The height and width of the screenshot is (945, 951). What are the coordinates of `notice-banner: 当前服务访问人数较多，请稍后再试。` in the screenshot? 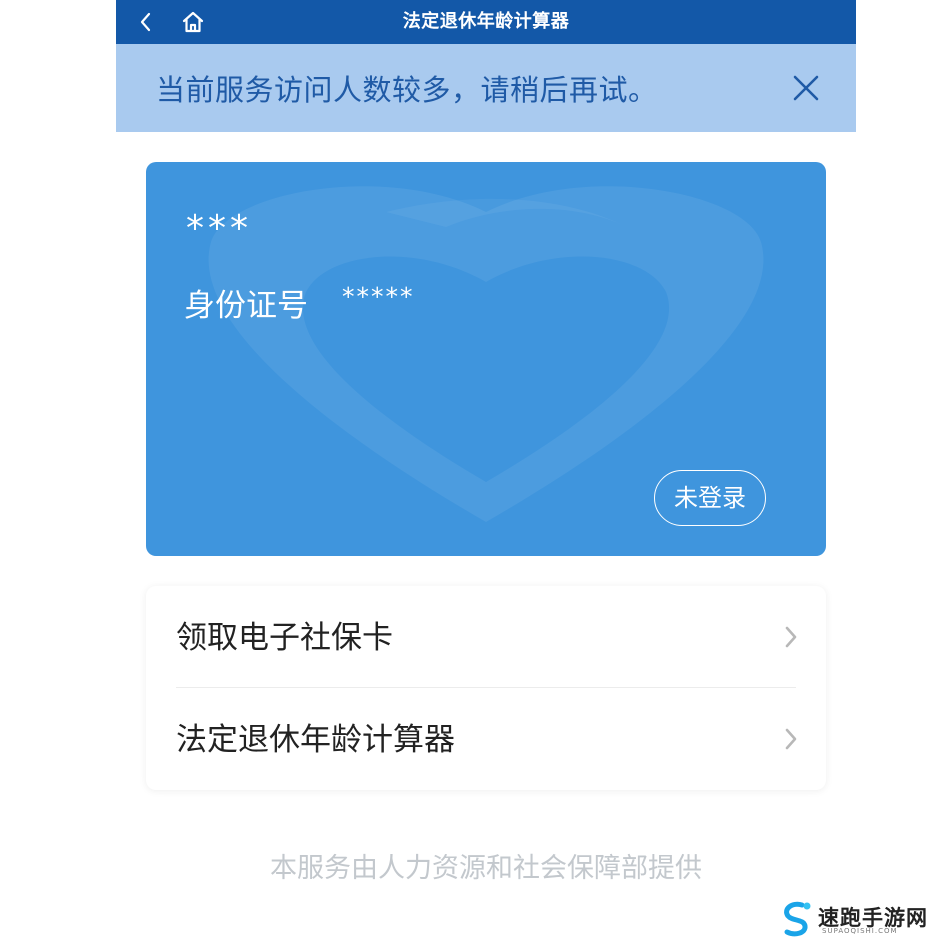 It's located at (486, 88).